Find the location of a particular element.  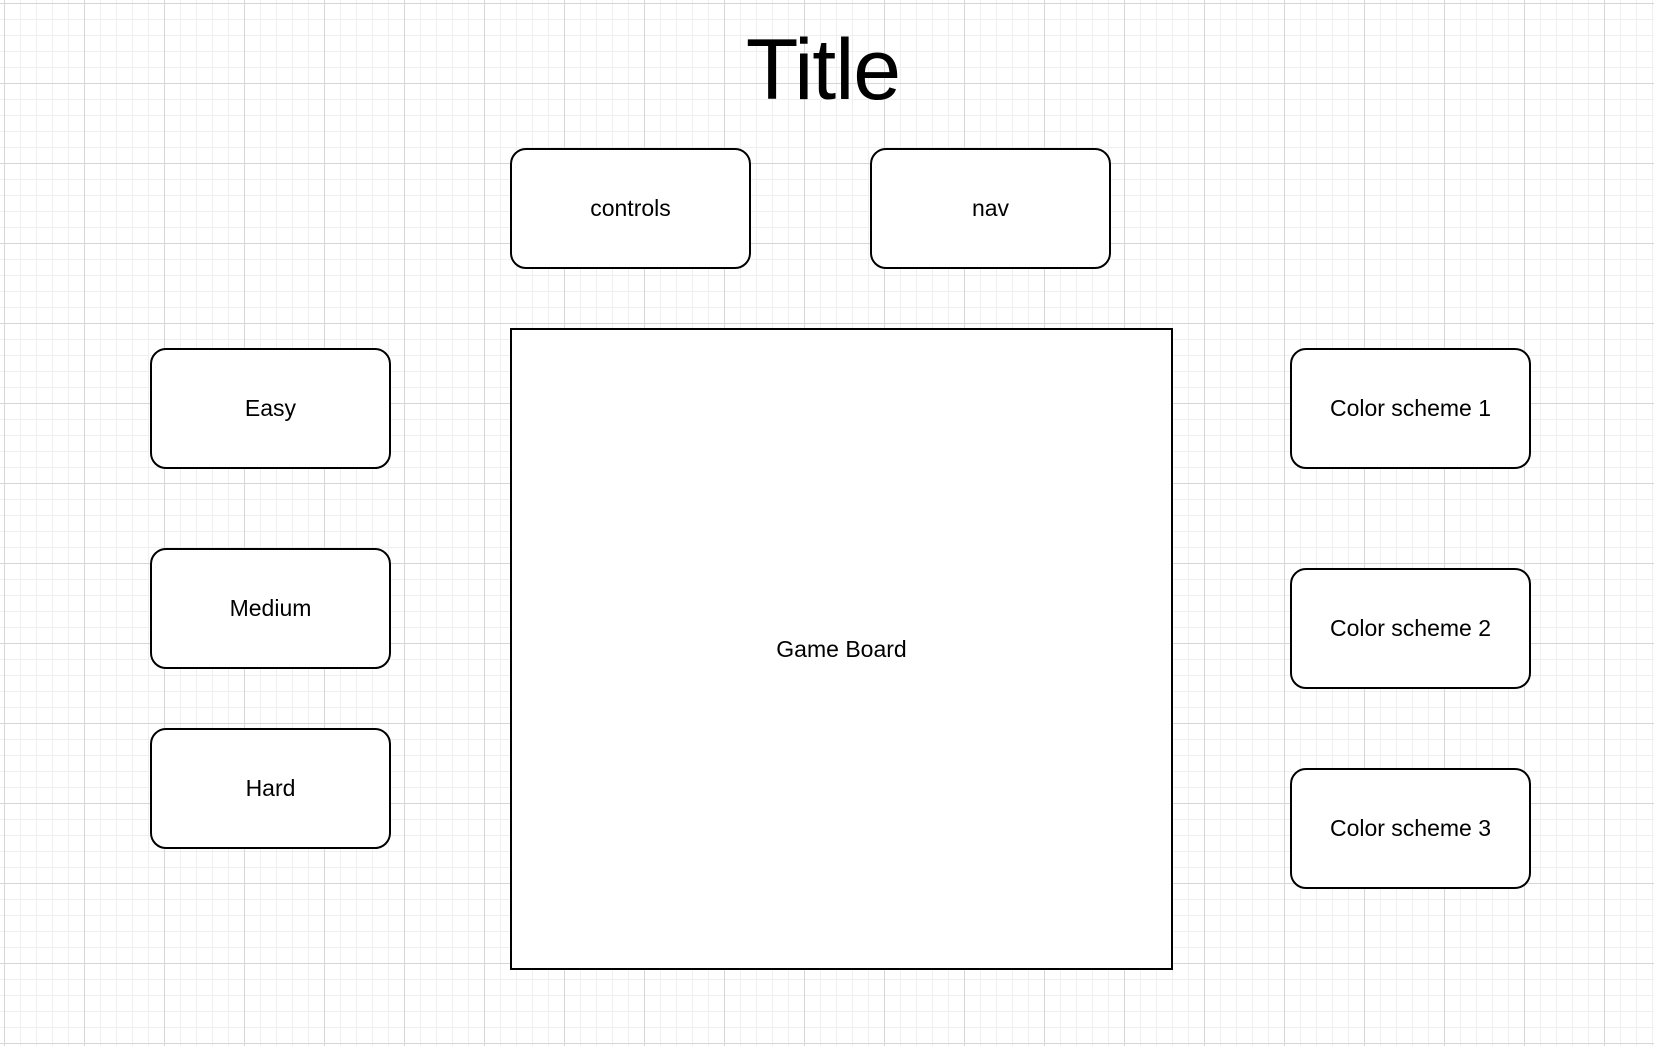

color-scheme-1-button: Color scheme 1 is located at coordinates (1410, 408).